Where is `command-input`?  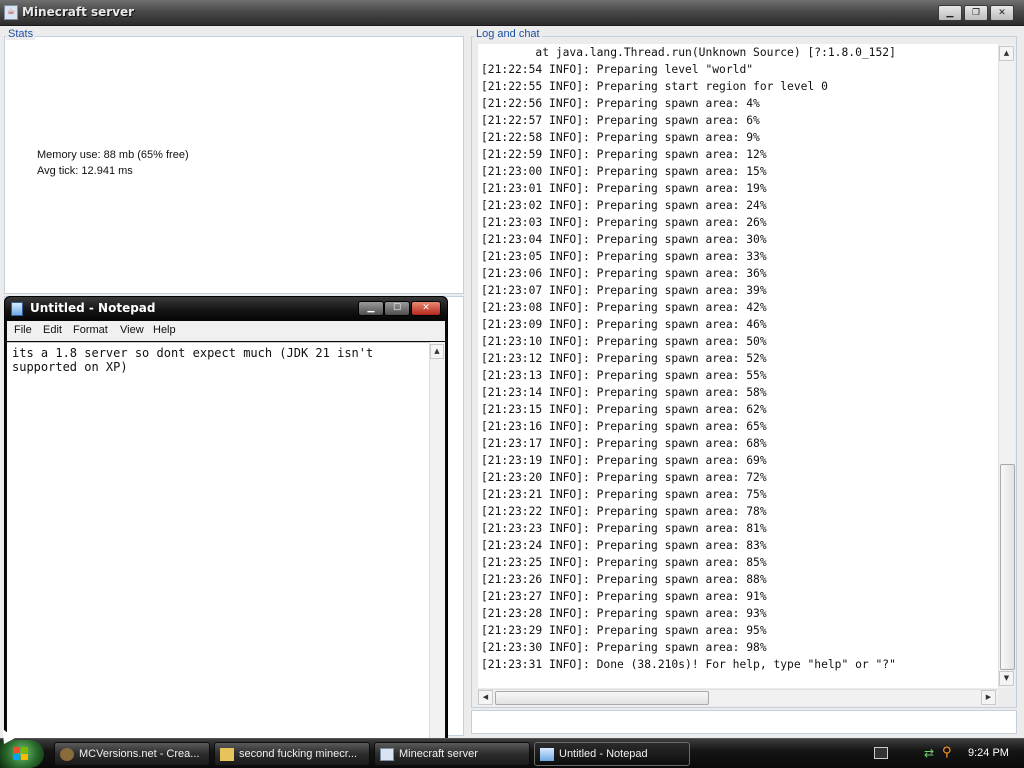
command-input is located at coordinates (744, 722).